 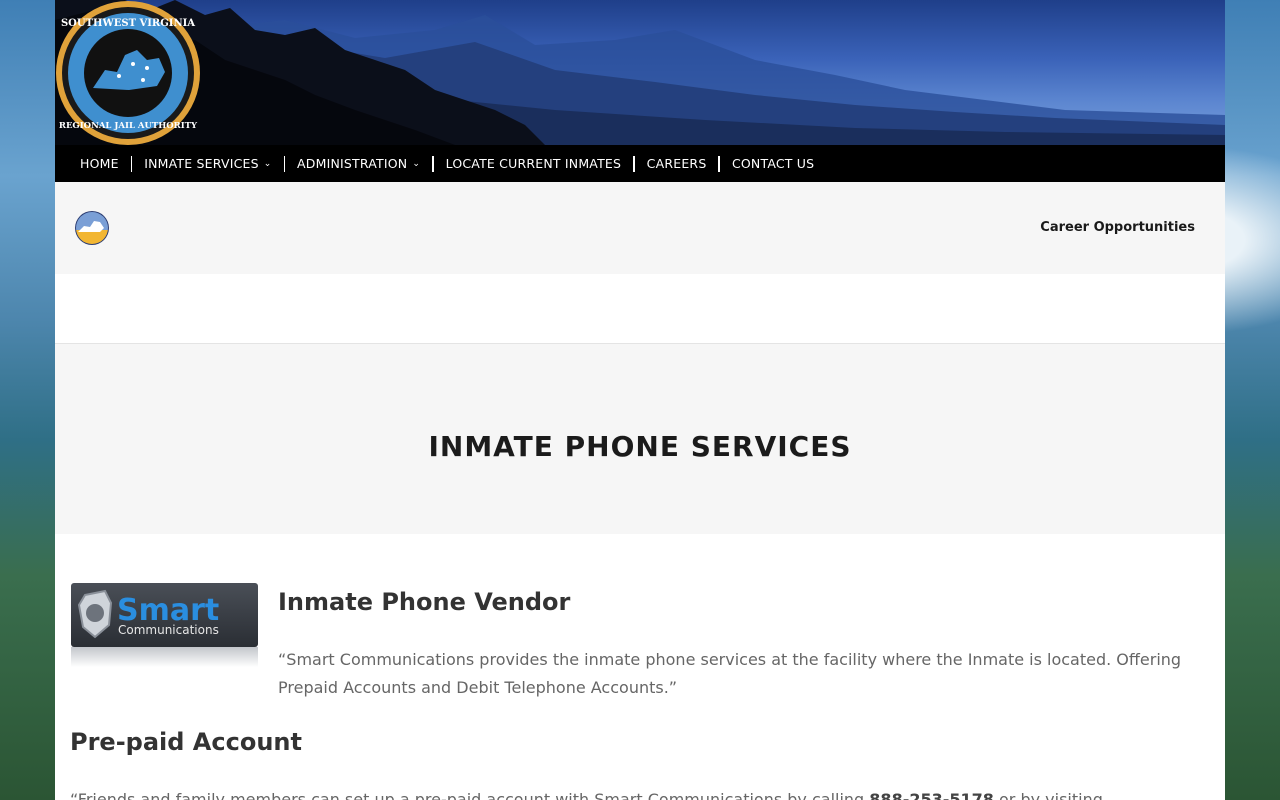 What do you see at coordinates (352, 163) in the screenshot?
I see `nav-administration-label: ADMINISTRATION` at bounding box center [352, 163].